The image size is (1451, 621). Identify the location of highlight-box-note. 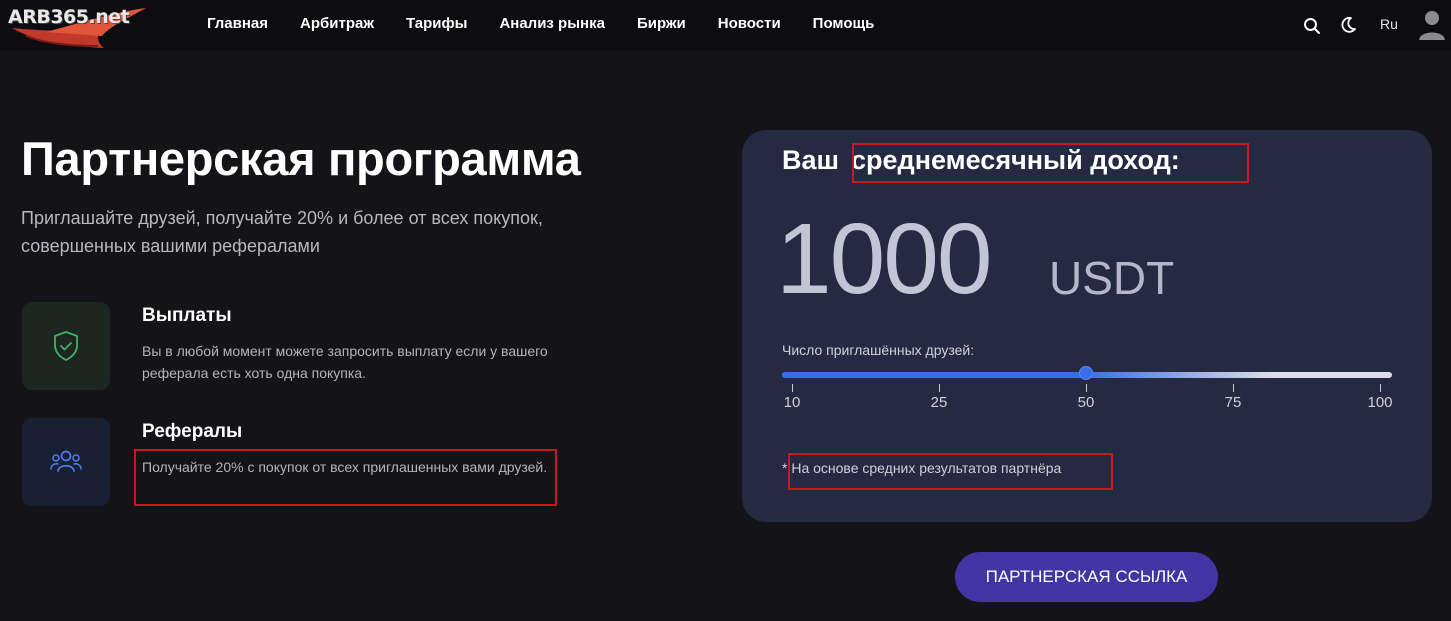
(950, 471).